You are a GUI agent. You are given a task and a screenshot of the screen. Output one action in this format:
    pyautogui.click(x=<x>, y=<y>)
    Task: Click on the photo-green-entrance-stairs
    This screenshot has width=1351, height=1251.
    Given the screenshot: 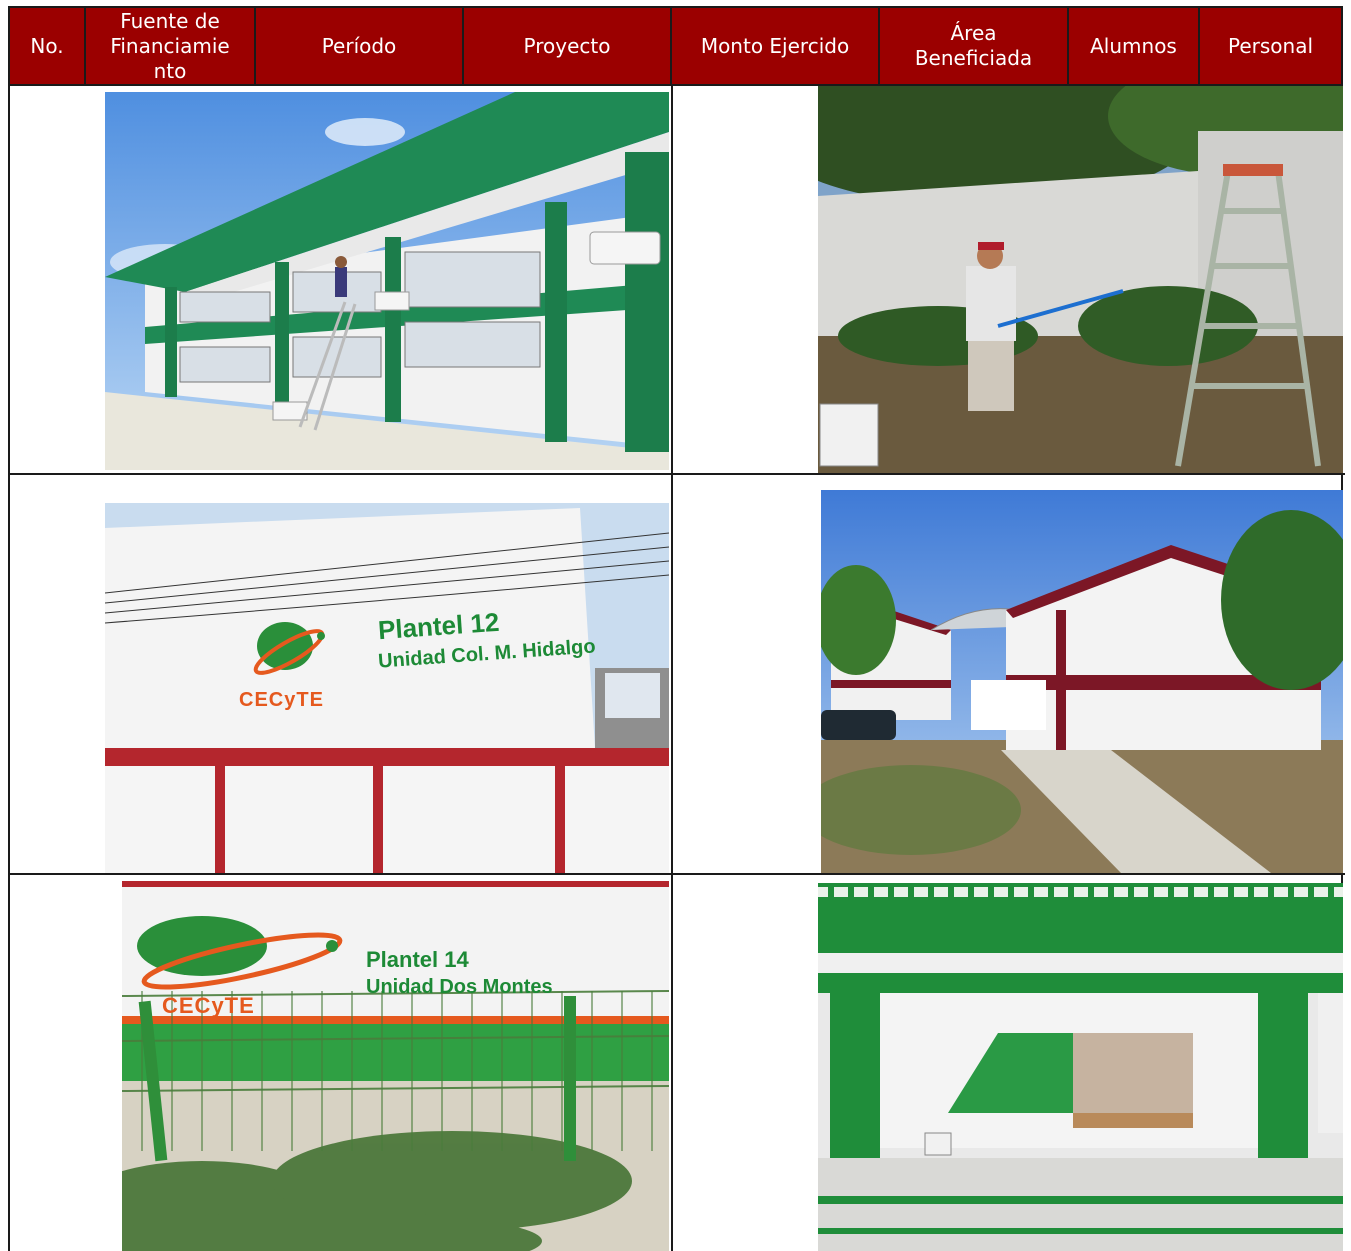 What is the action you would take?
    pyautogui.click(x=1080, y=1067)
    